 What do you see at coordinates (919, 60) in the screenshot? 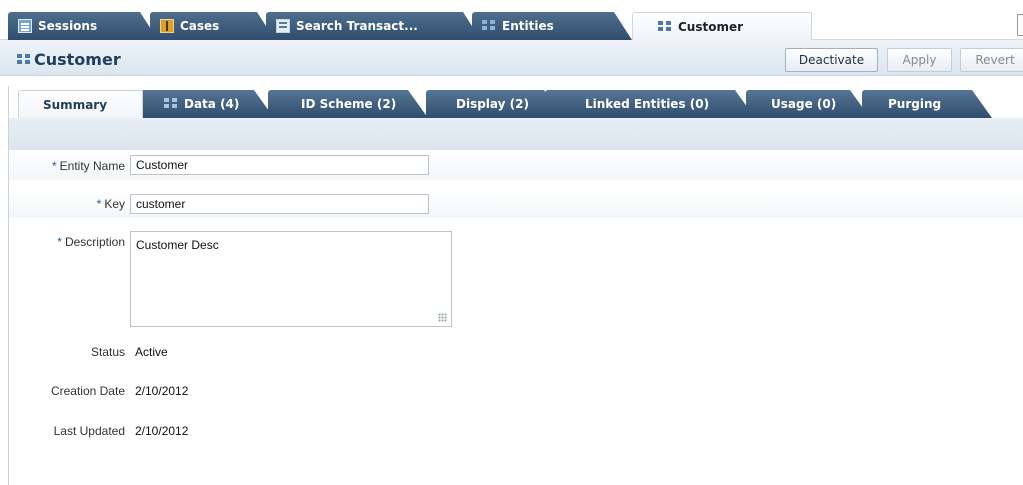
I see `apply-button: Apply` at bounding box center [919, 60].